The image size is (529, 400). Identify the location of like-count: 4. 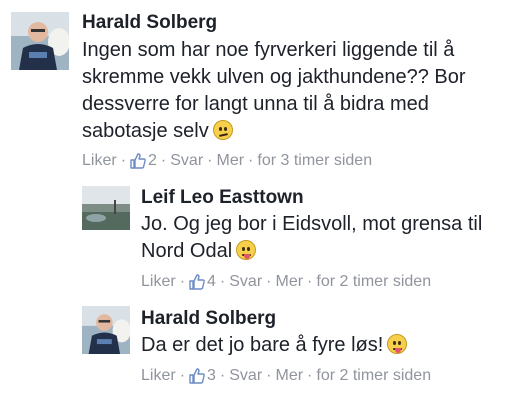
(211, 281).